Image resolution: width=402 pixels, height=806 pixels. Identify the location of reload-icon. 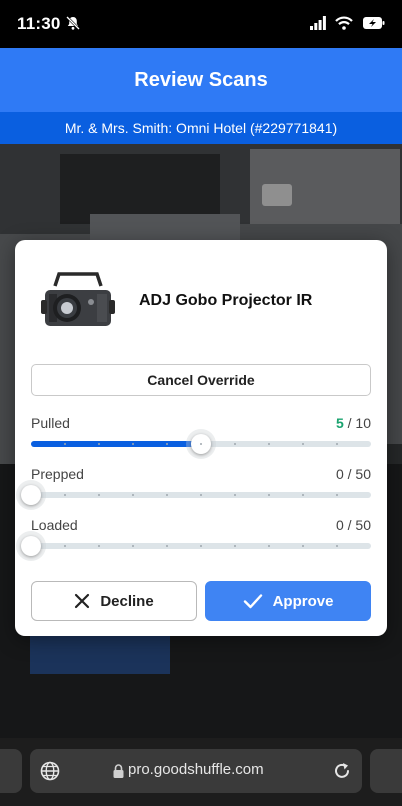
(342, 771).